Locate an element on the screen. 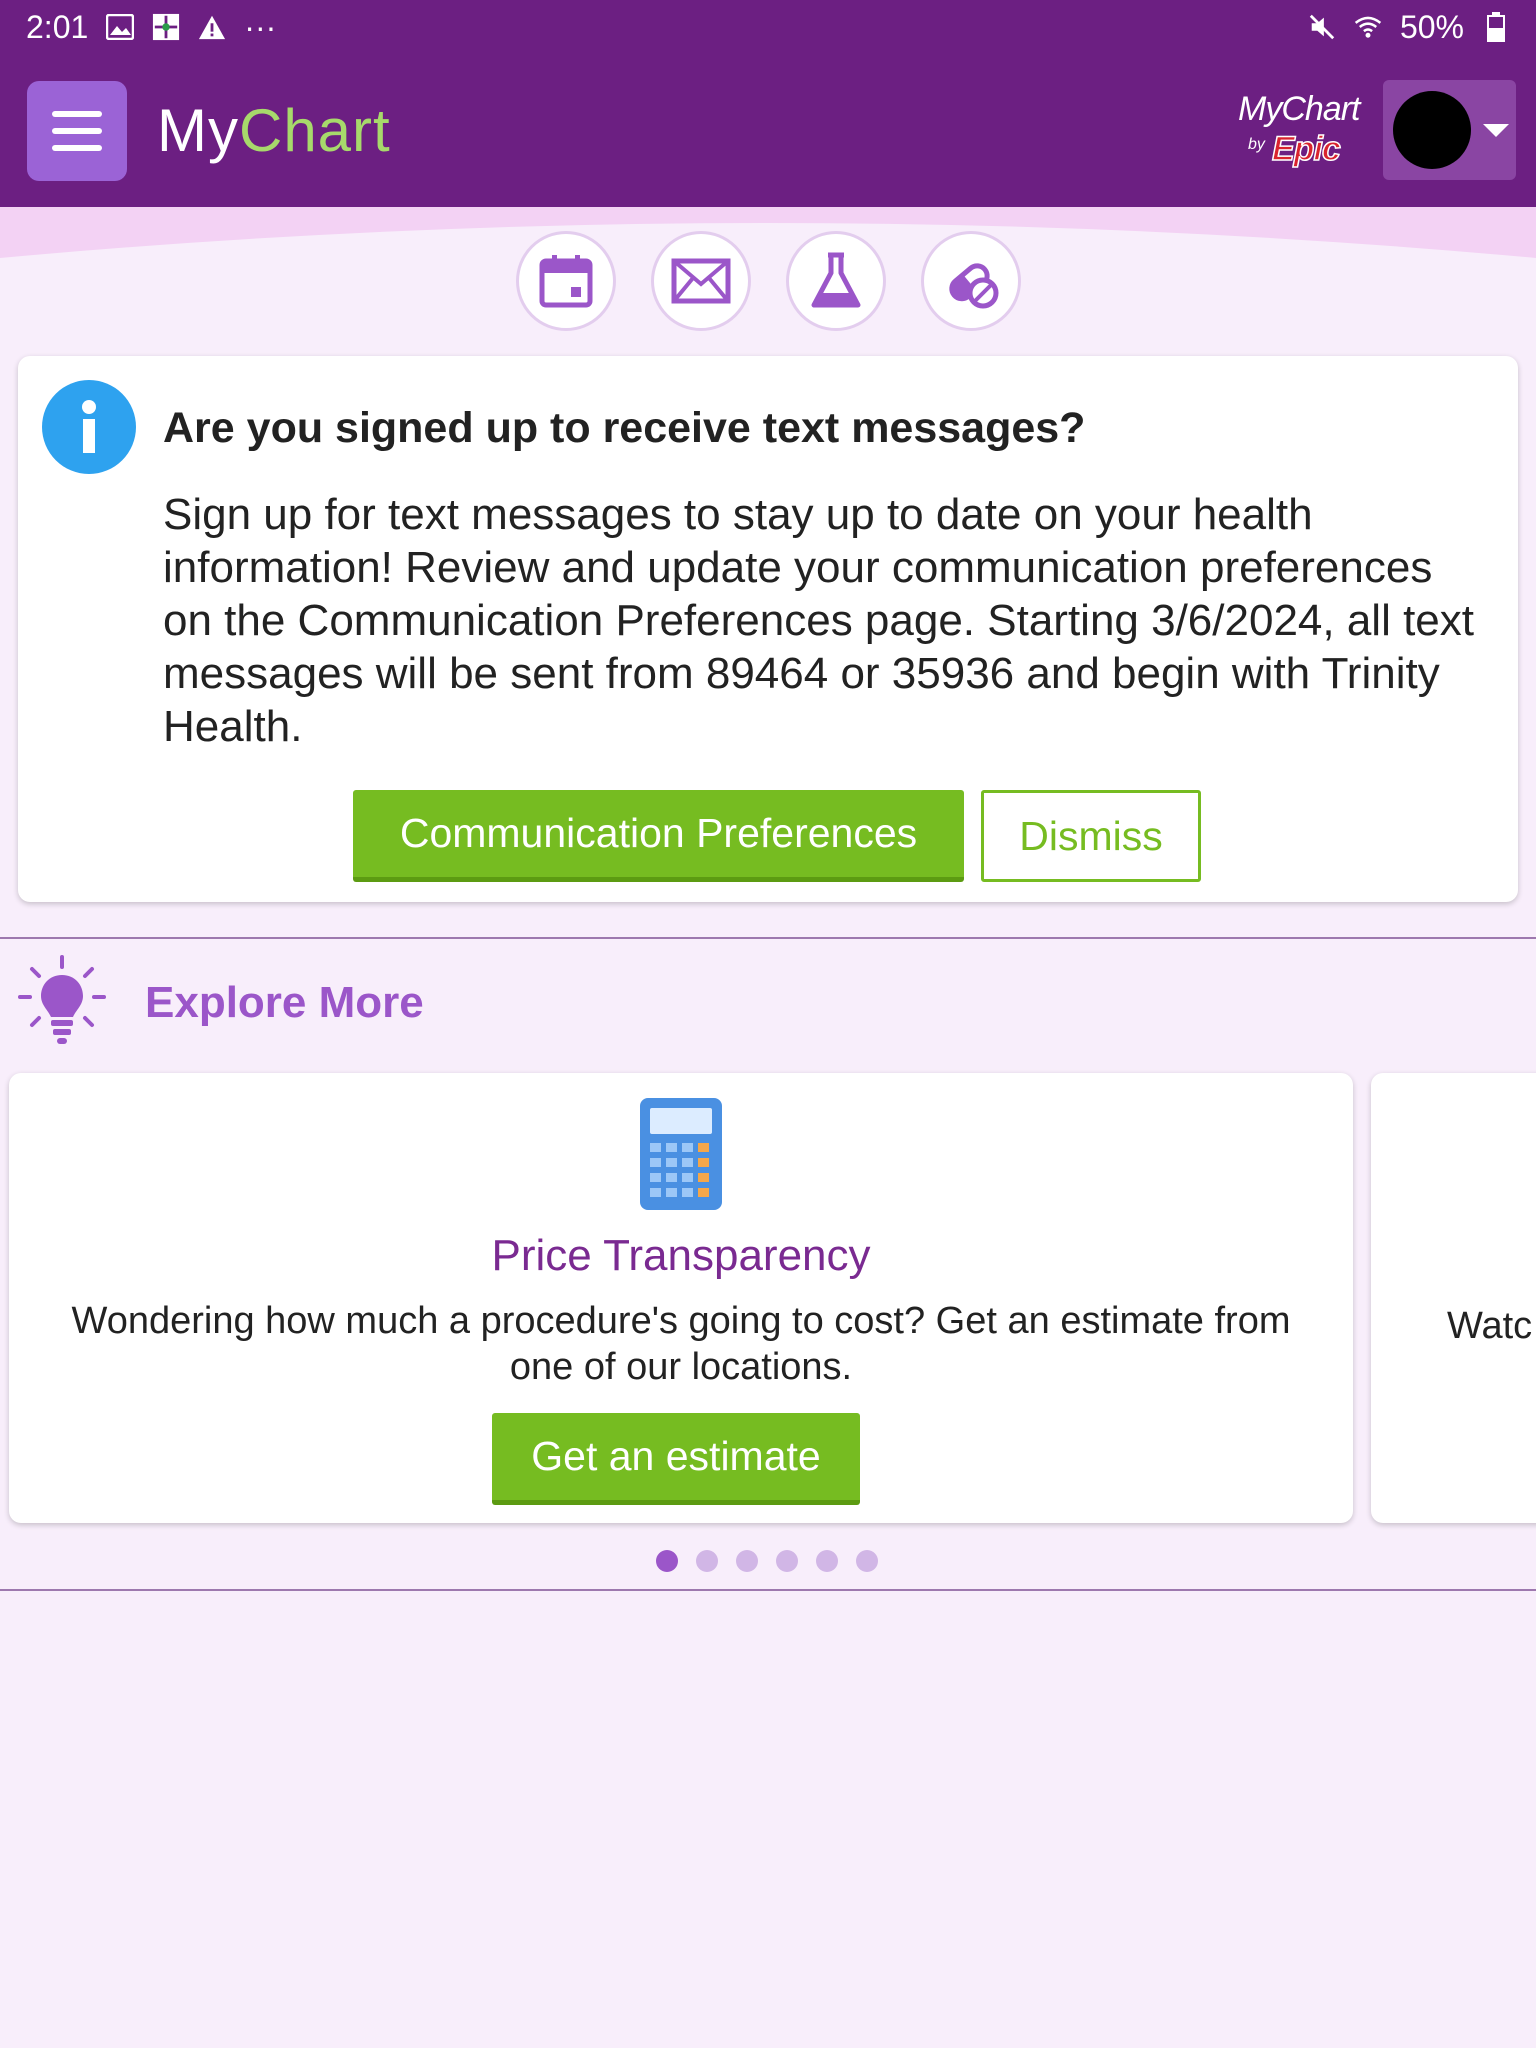  pill-icon is located at coordinates (974, 286).